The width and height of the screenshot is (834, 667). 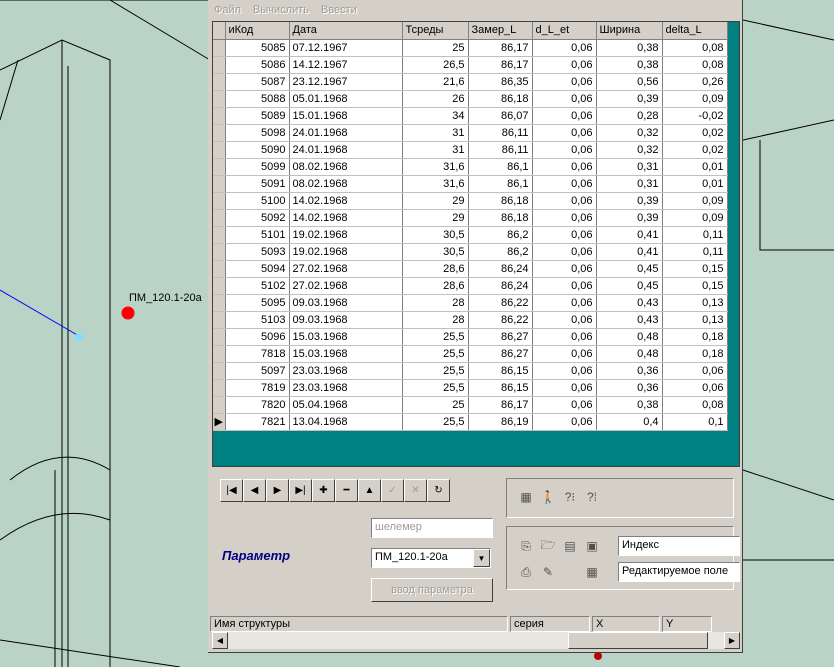 What do you see at coordinates (500, 269) in the screenshot?
I see `cell-measure: 86,24` at bounding box center [500, 269].